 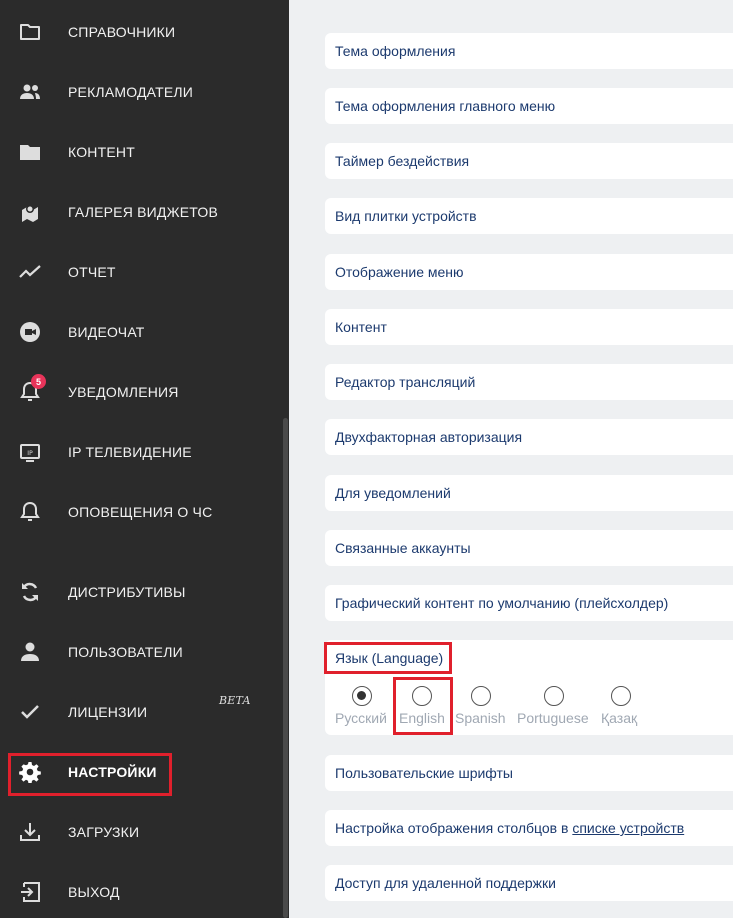 What do you see at coordinates (424, 773) in the screenshot?
I see `setting-label: Пользовательские шрифты` at bounding box center [424, 773].